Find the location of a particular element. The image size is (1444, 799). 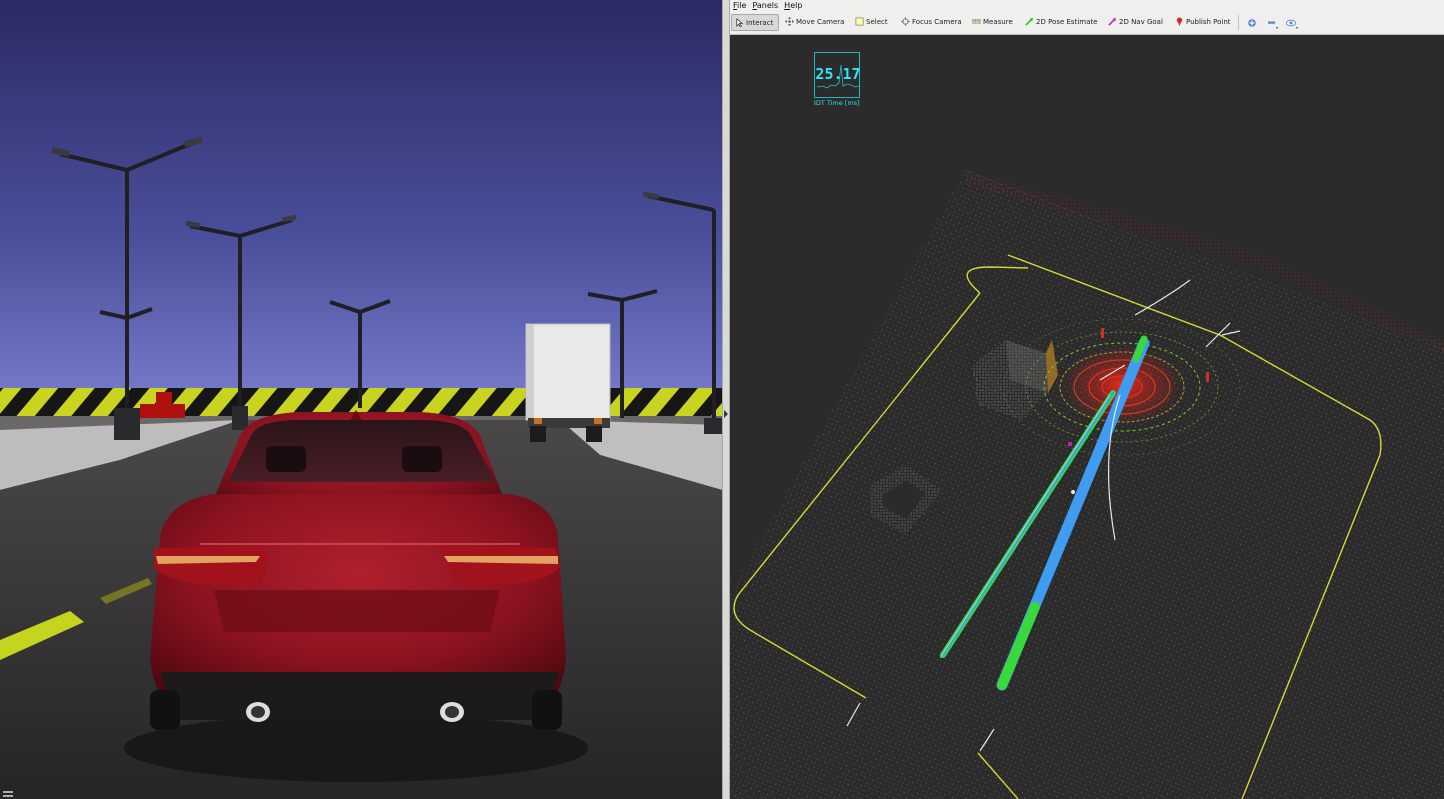

menu-bar: File Panels Help is located at coordinates (1087, 5).